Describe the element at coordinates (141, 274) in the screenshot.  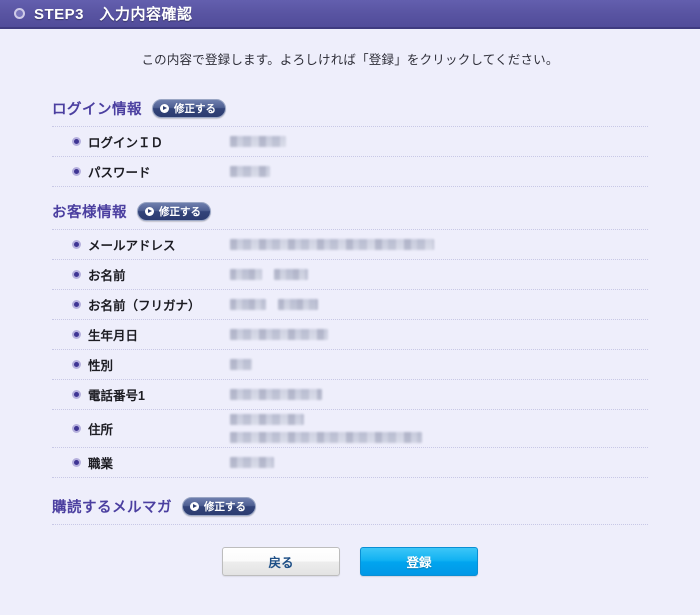
I see `row-label-cell: お名前` at that location.